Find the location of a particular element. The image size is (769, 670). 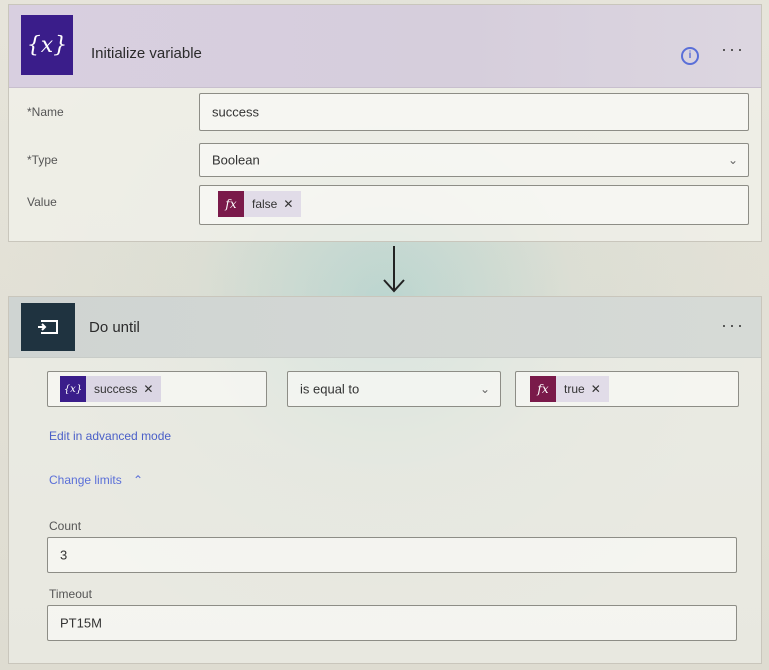

edit-advanced-mode-link: Edit in advanced mode is located at coordinates (110, 436).